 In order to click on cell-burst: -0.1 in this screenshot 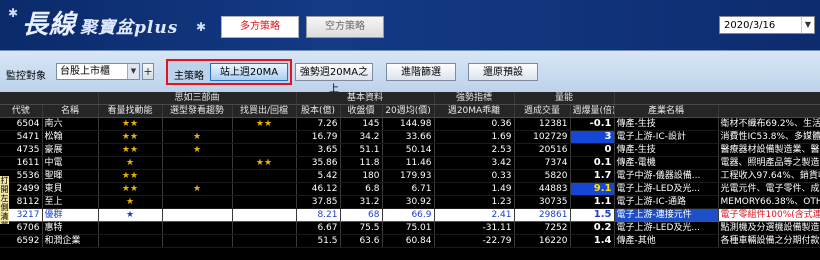, I will do `click(592, 124)`.